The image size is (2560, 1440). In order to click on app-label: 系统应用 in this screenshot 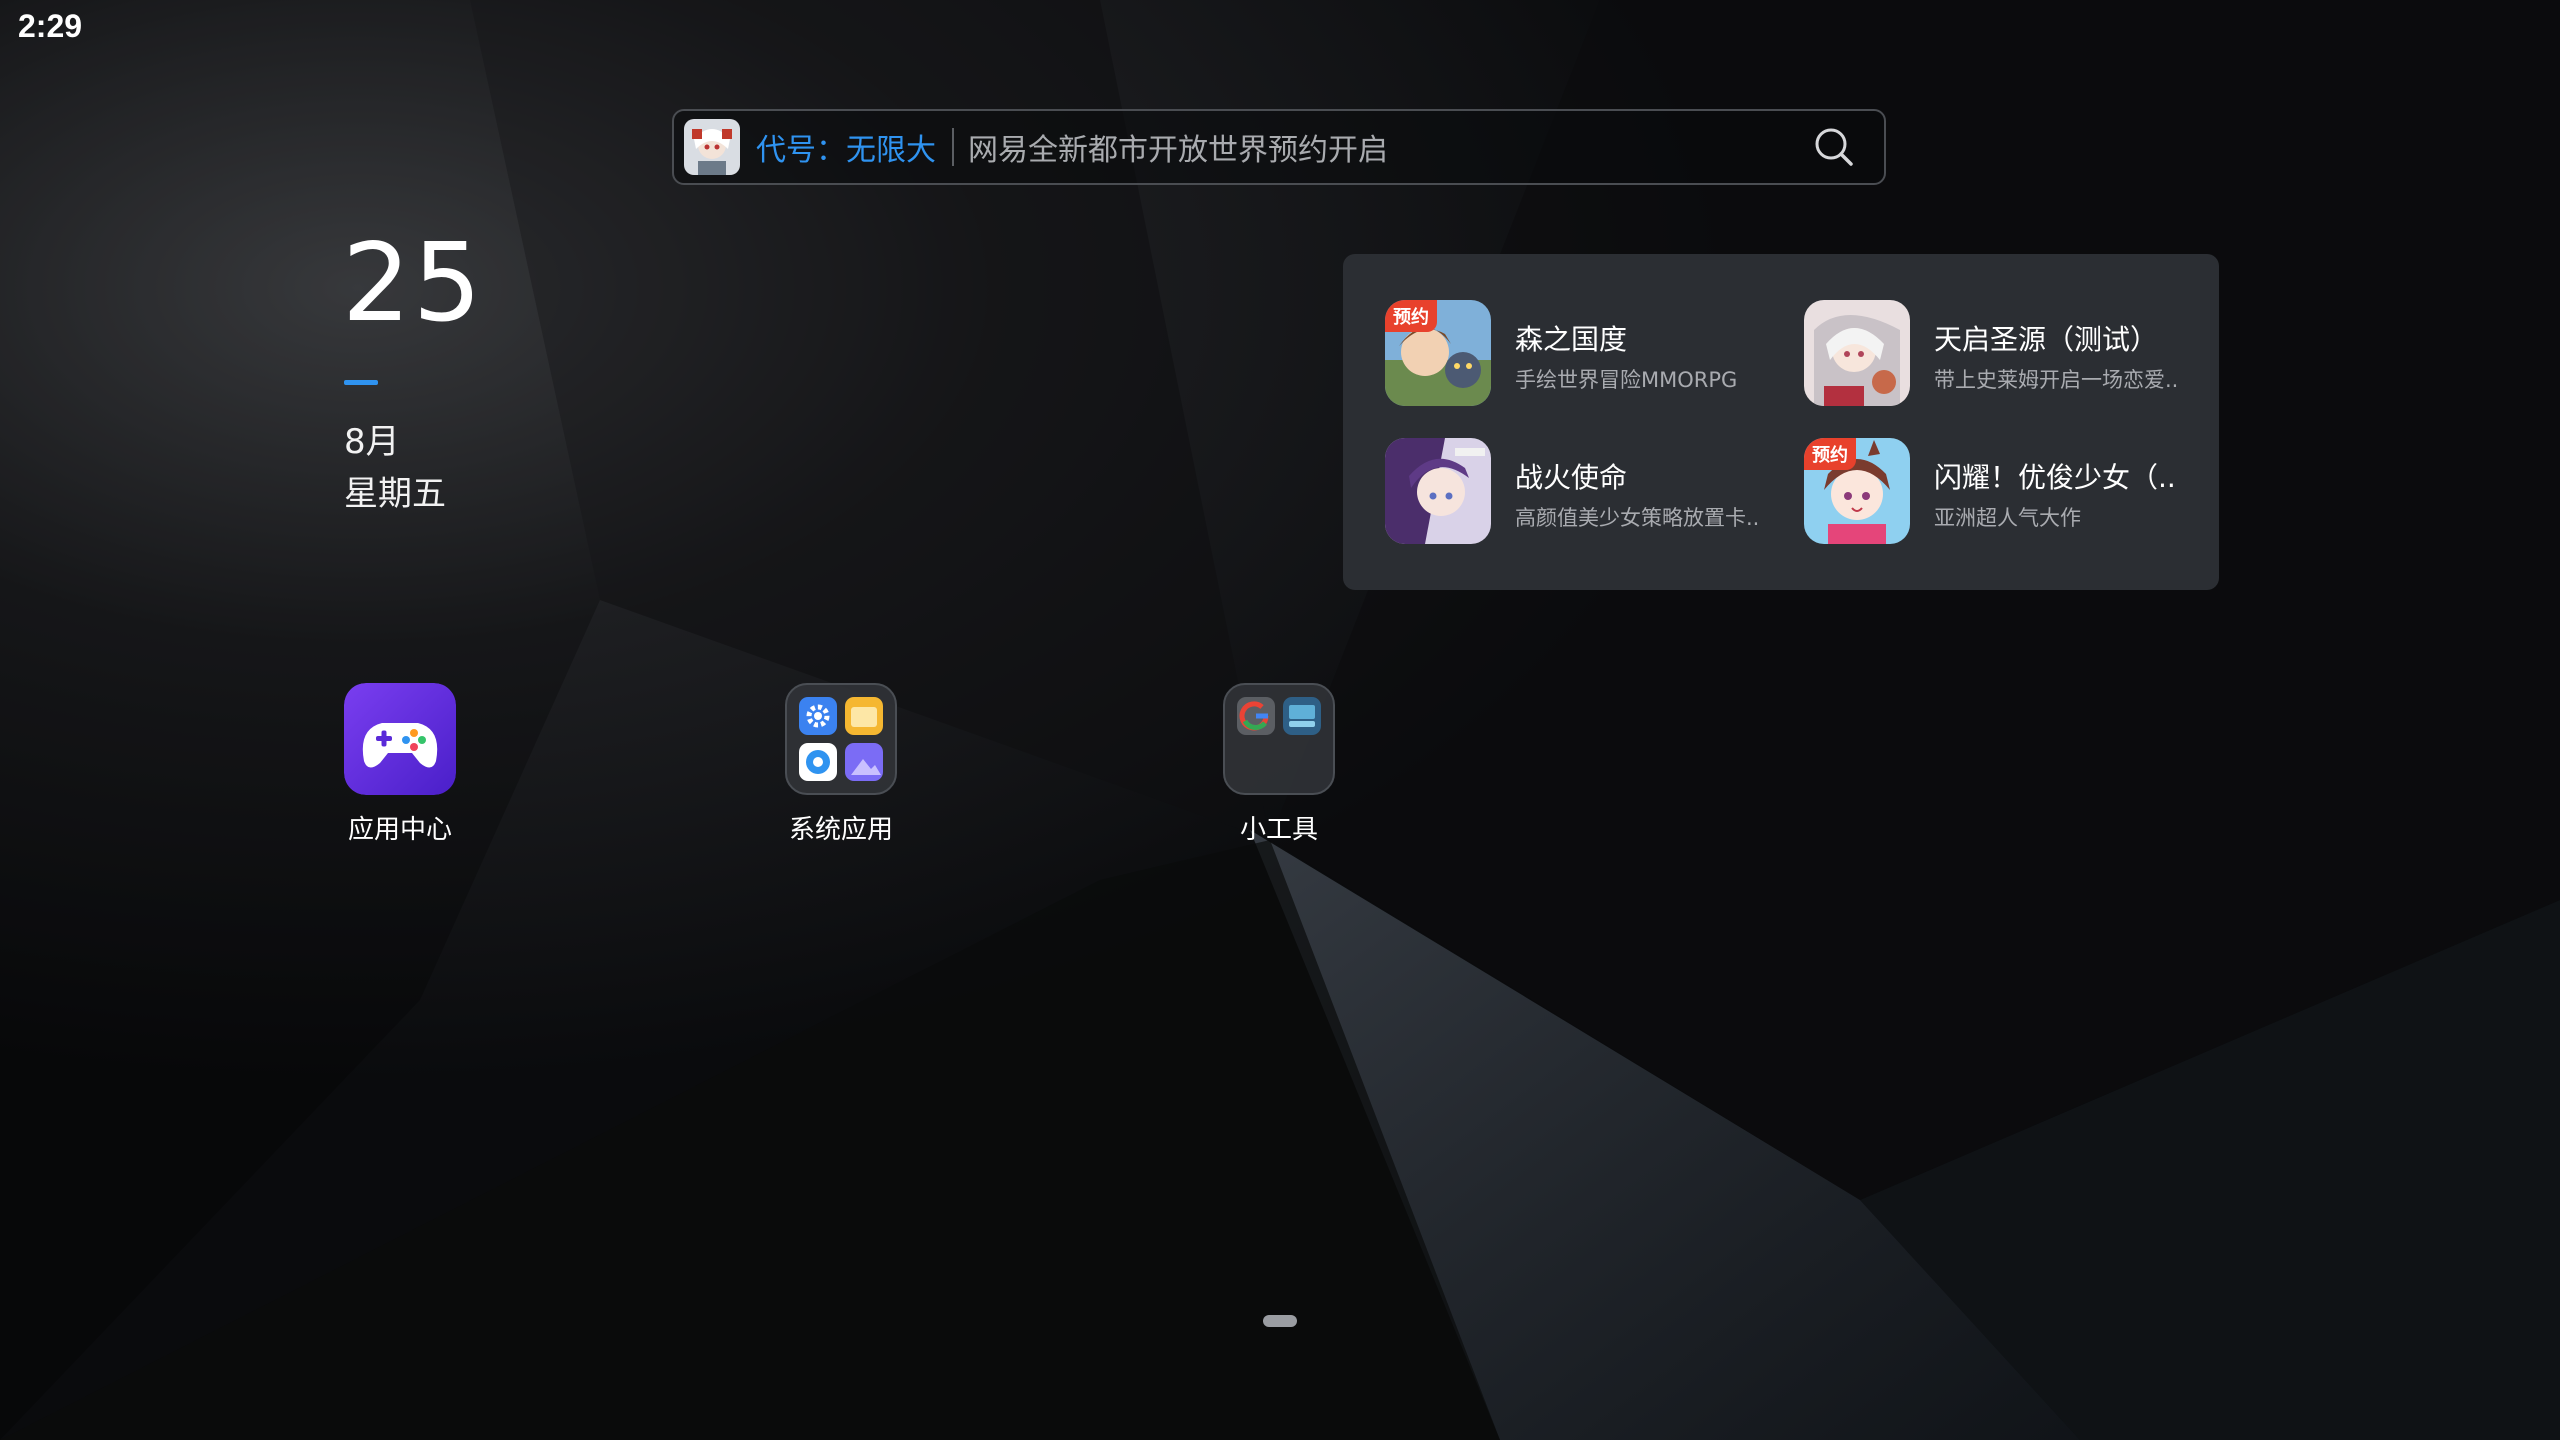, I will do `click(840, 830)`.